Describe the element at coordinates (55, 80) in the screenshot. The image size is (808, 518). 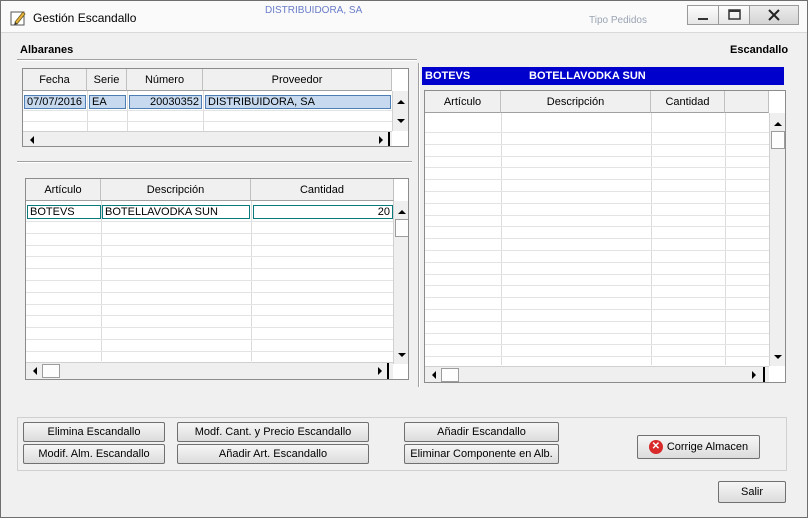
I see `column-header-fecha: Fecha` at that location.